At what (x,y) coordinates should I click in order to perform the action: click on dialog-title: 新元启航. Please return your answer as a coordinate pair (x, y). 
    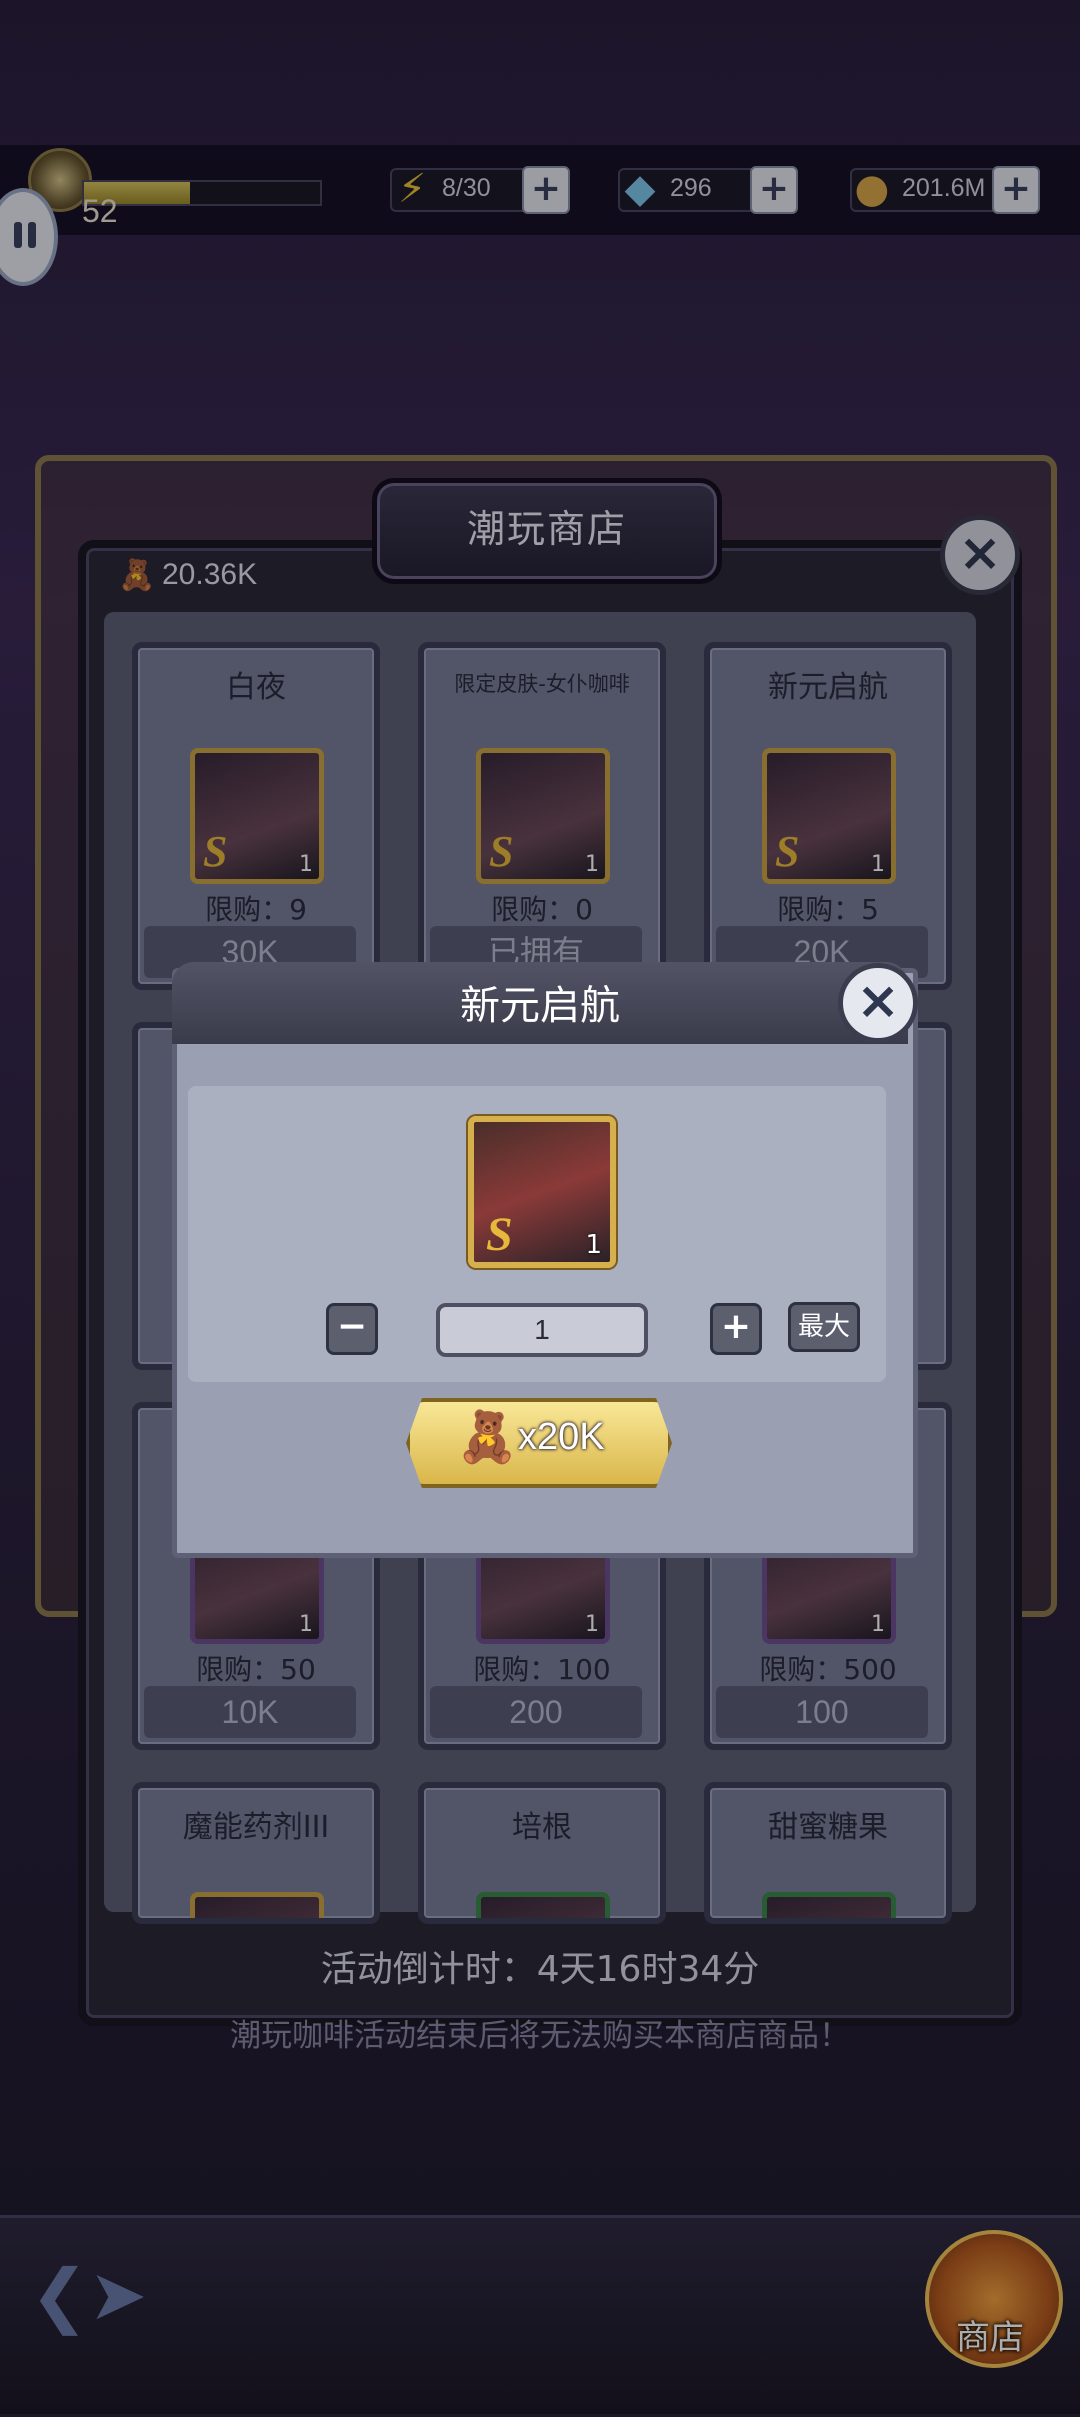
    Looking at the image, I should click on (540, 1006).